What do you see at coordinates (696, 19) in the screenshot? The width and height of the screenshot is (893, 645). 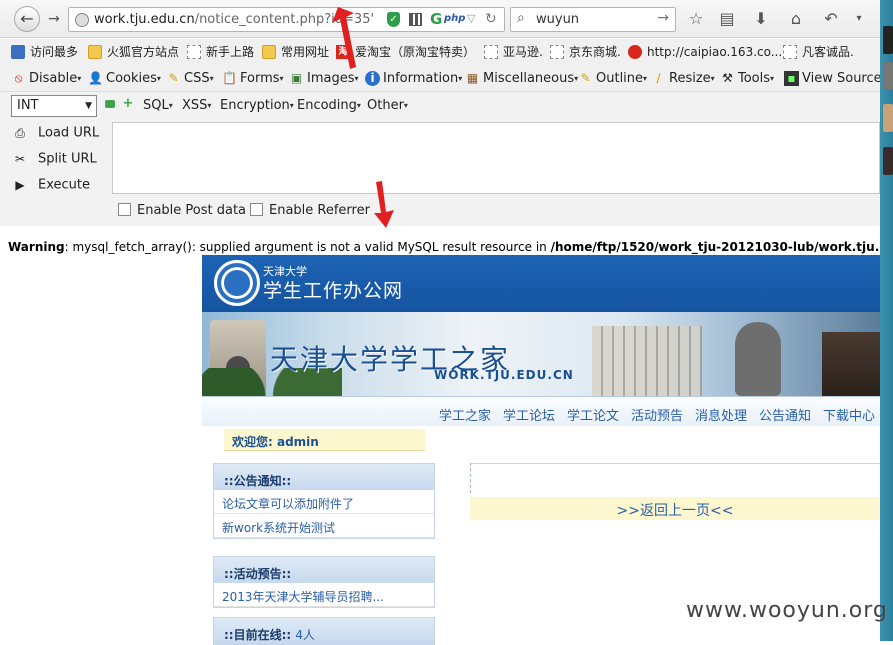 I see `bookmark-star-icon: ☆` at bounding box center [696, 19].